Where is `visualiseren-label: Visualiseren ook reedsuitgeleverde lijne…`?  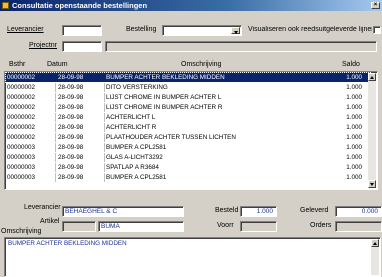 visualiseren-label: Visualiseren ook reedsuitgeleverde lijne… is located at coordinates (310, 29).